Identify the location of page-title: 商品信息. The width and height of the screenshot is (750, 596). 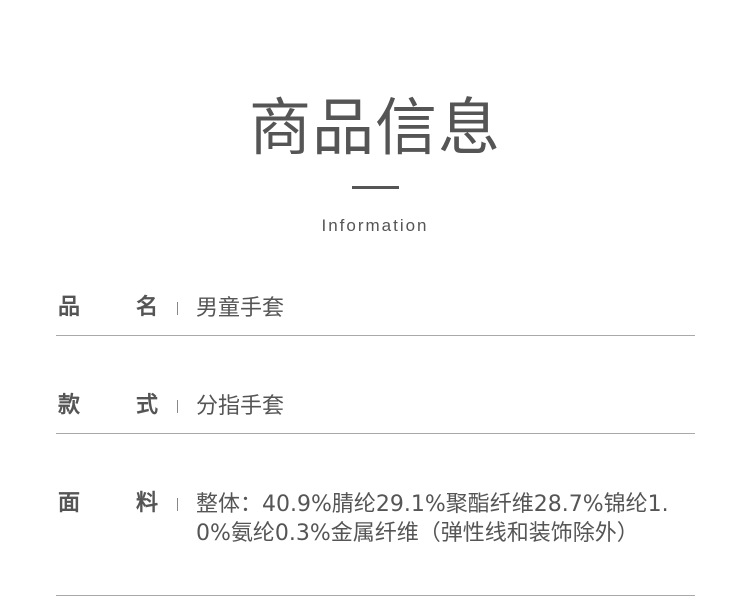
(374, 127).